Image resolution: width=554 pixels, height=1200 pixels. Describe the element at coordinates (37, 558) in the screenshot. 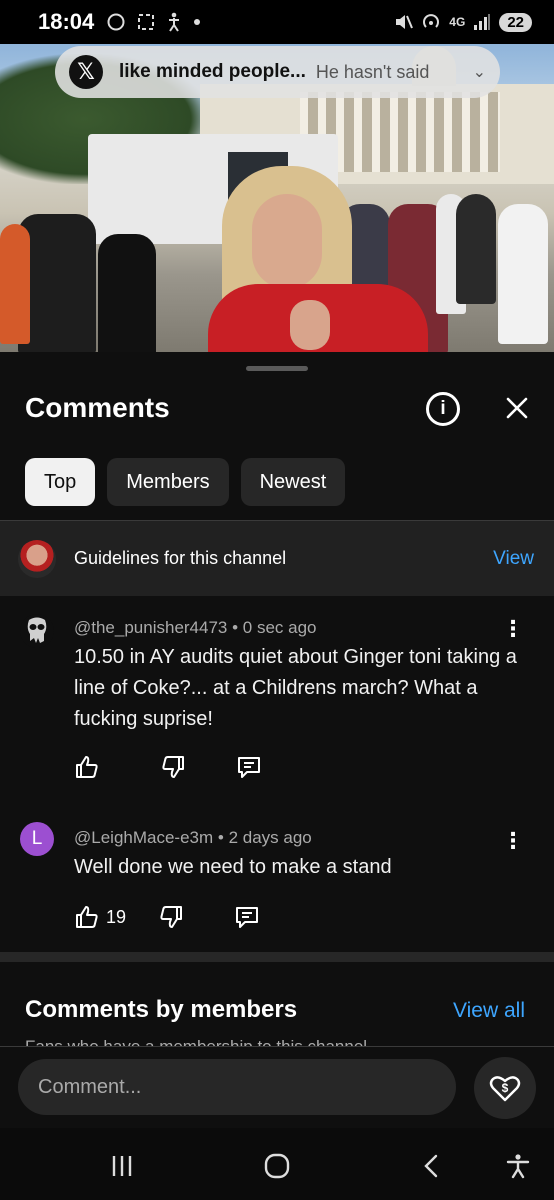

I see `channel-avatar` at that location.